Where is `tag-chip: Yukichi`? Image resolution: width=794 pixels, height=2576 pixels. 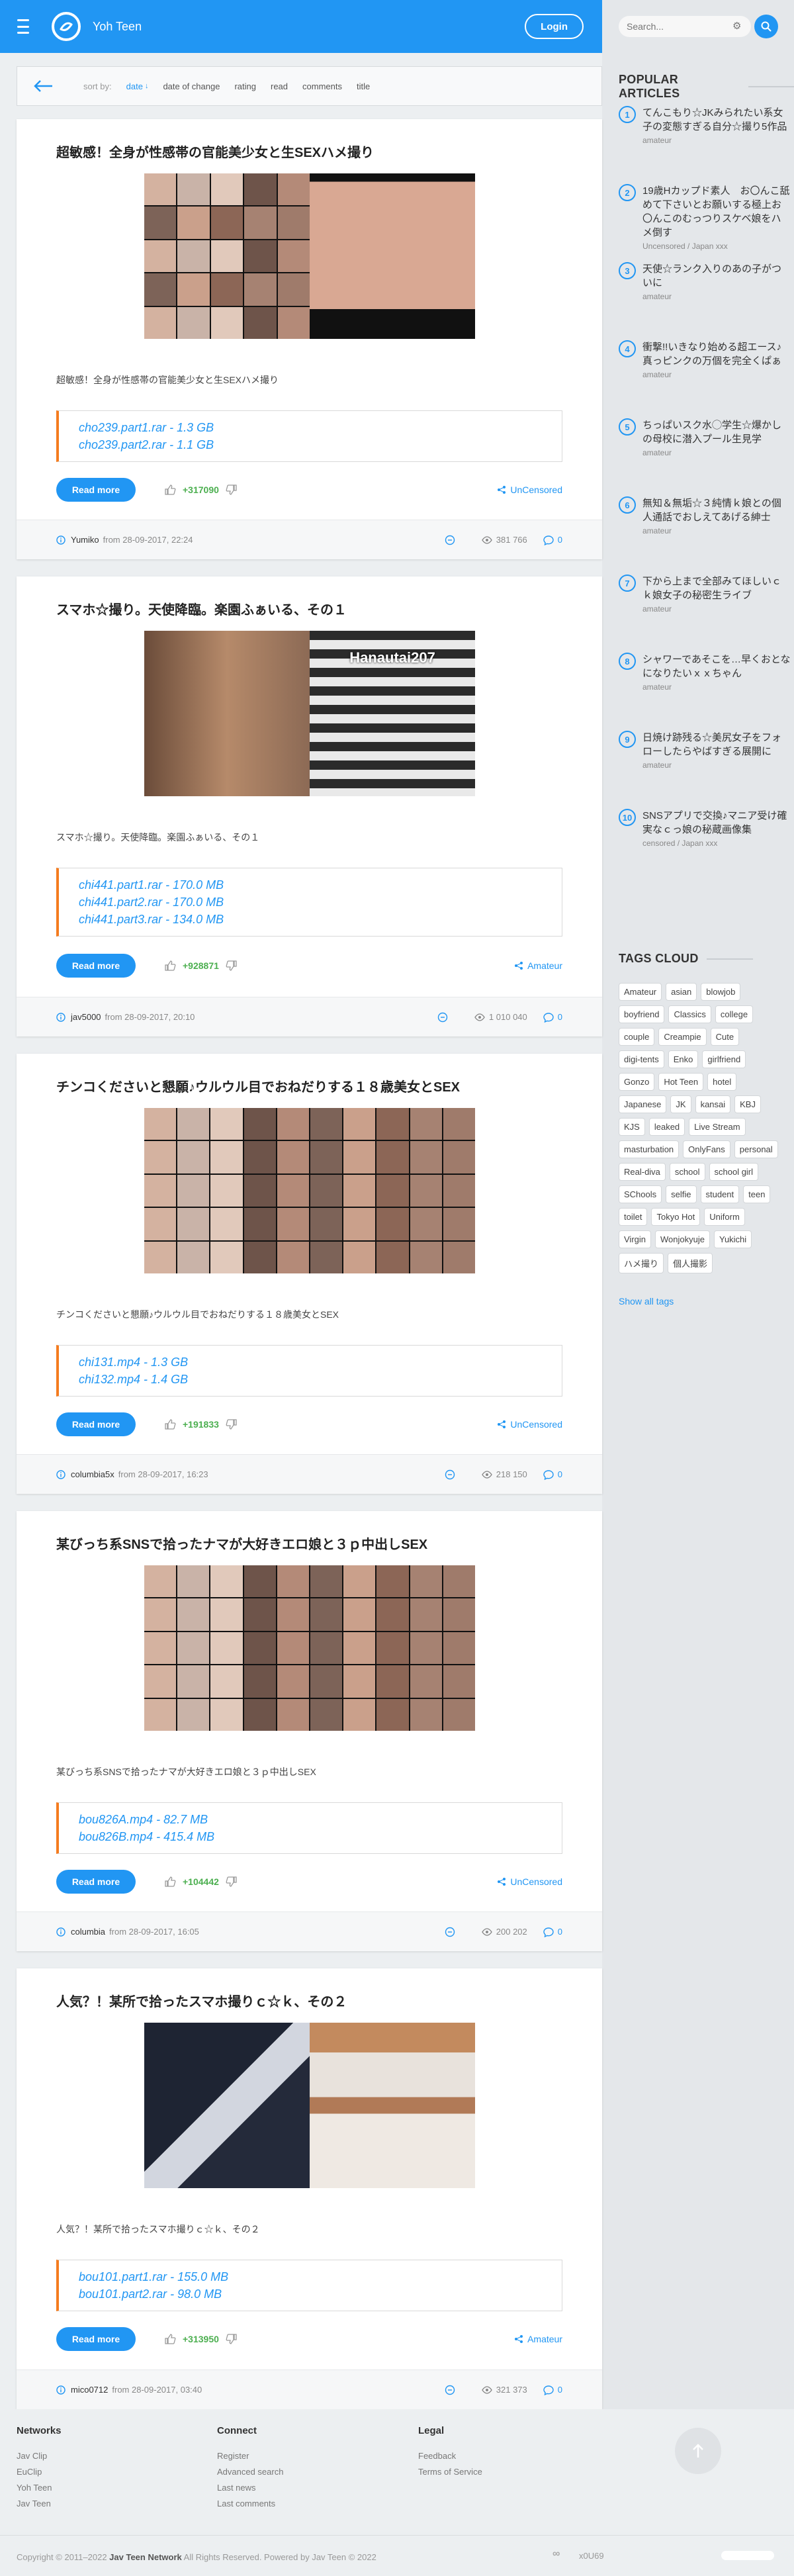
tag-chip: Yukichi is located at coordinates (732, 1239).